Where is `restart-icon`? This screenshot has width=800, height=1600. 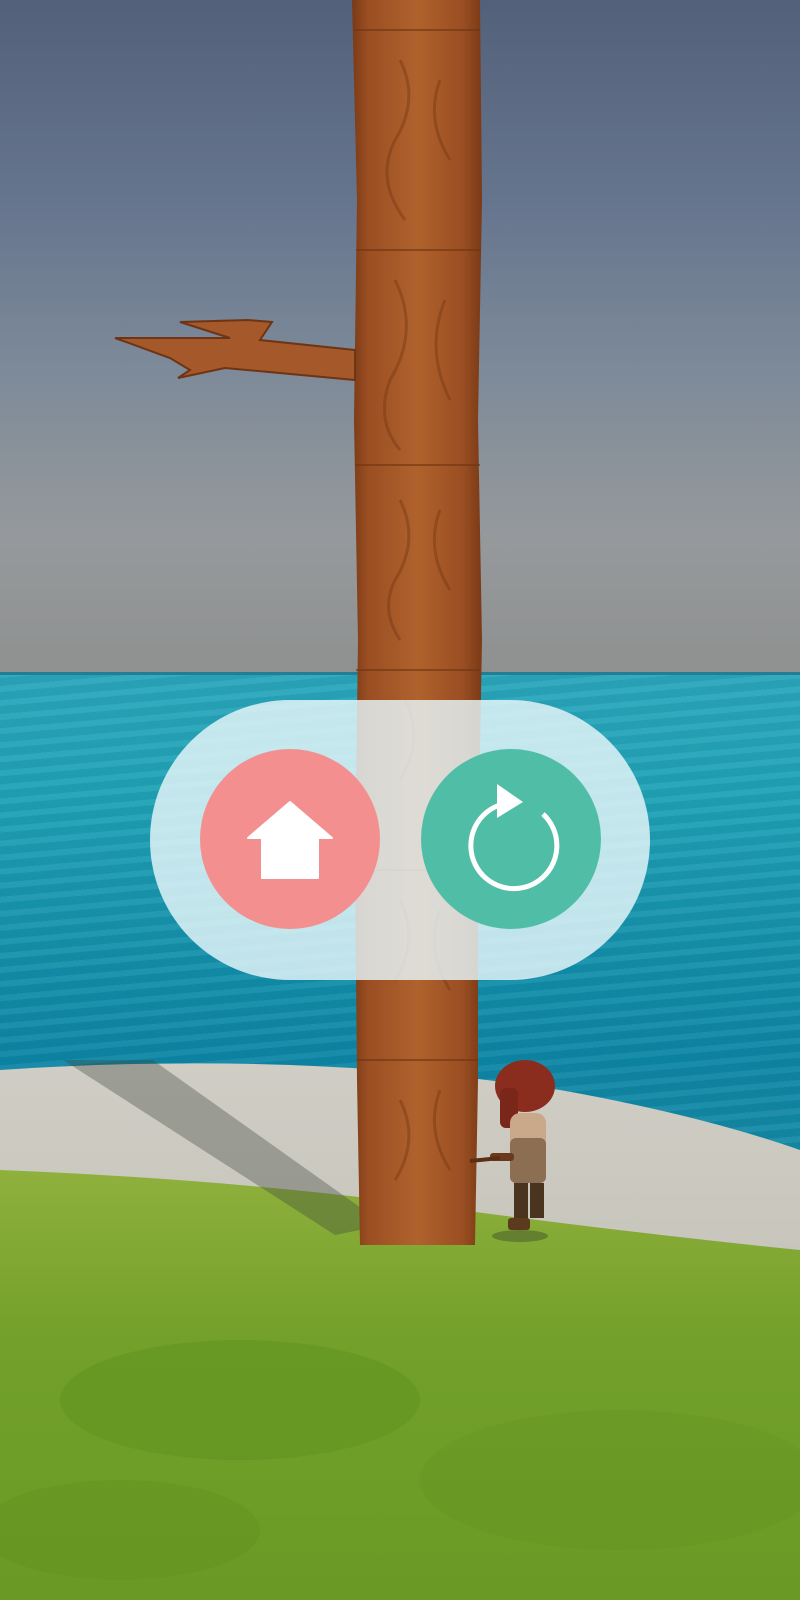 restart-icon is located at coordinates (514, 838).